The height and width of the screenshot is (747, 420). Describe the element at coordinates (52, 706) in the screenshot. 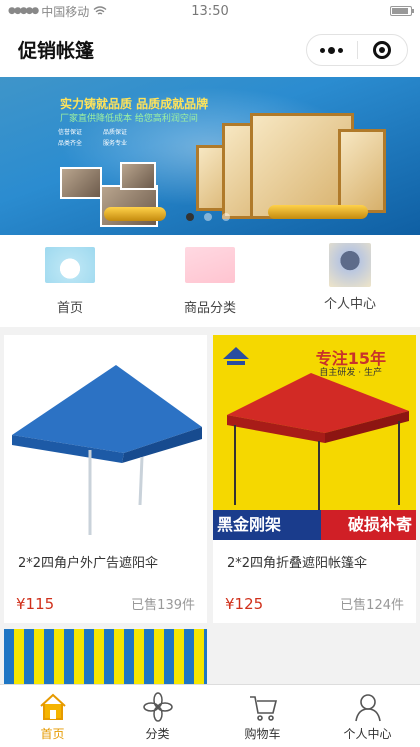

I see `home-icon` at that location.